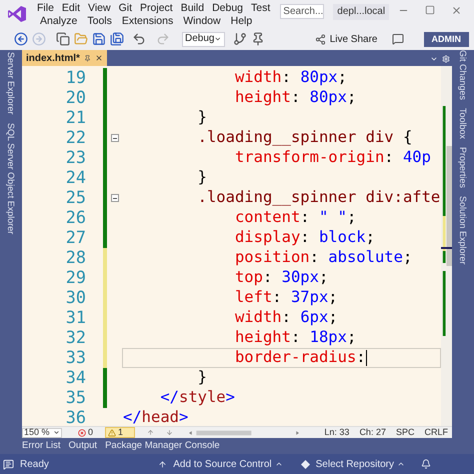  What do you see at coordinates (83, 446) in the screenshot?
I see `tool-window-tab: Output` at bounding box center [83, 446].